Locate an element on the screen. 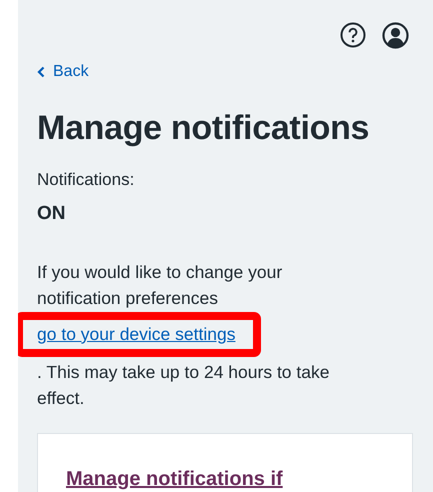  device-settings-link: go to your device settings is located at coordinates (136, 334).